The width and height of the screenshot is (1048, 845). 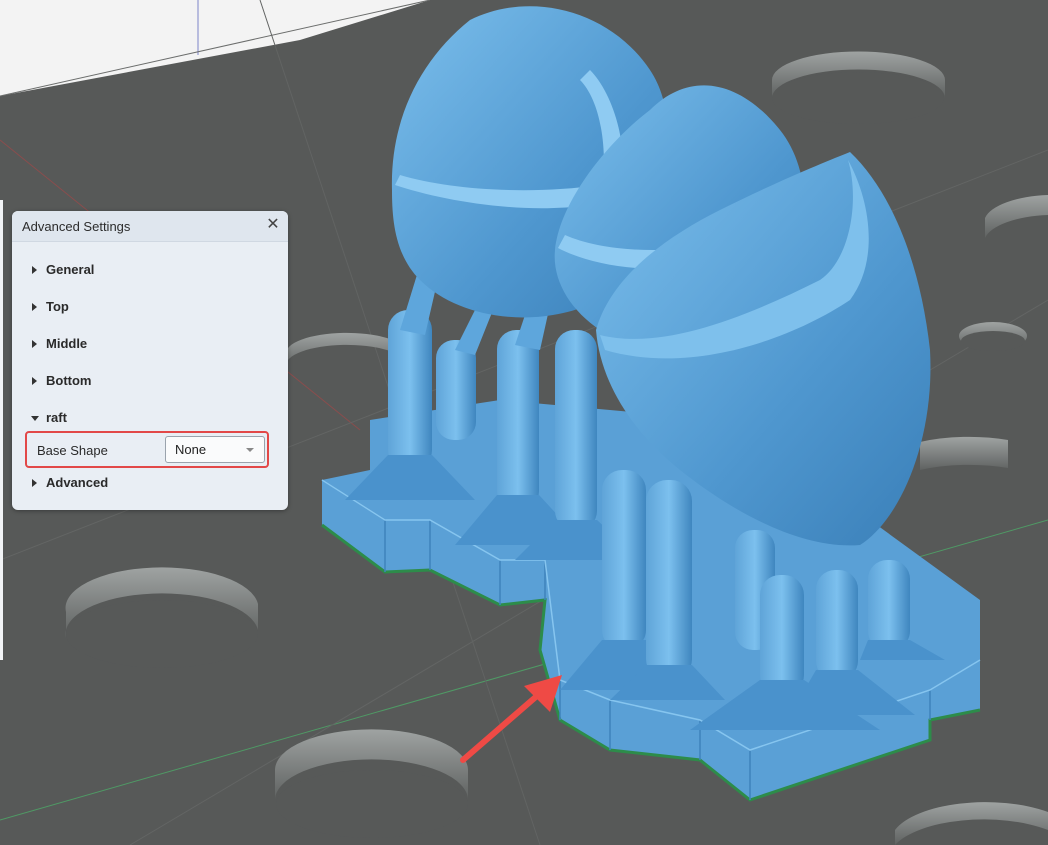 I want to click on panel-title: Advanced Settings, so click(x=76, y=226).